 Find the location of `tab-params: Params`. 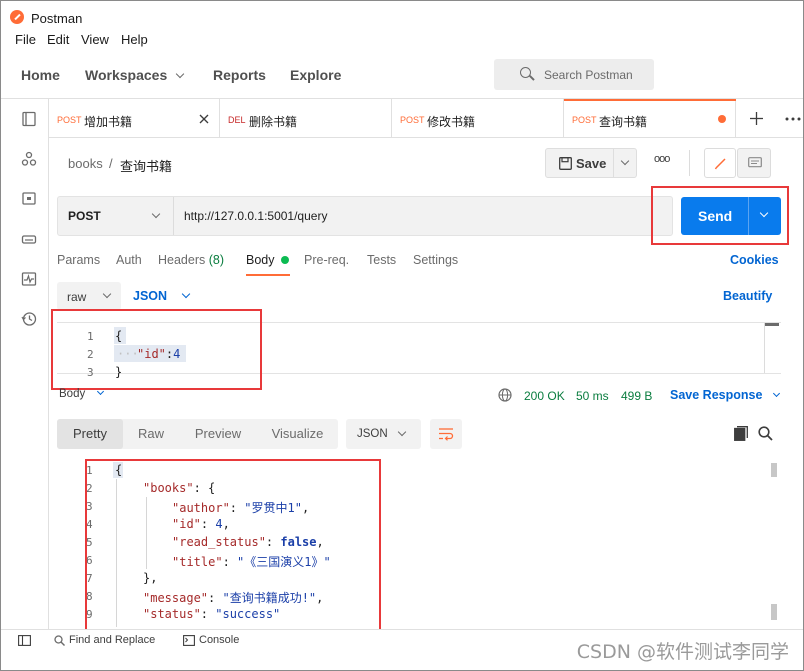

tab-params: Params is located at coordinates (78, 260).